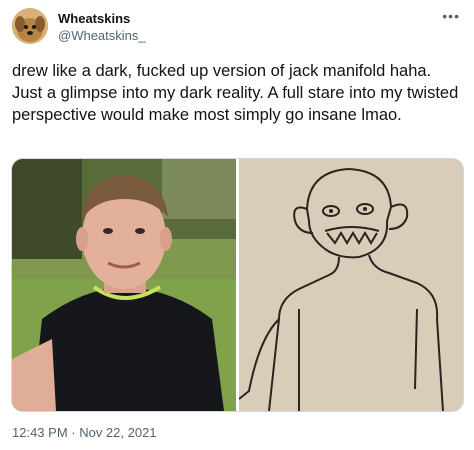  I want to click on user-handle: @Wheatskins_, so click(102, 35).